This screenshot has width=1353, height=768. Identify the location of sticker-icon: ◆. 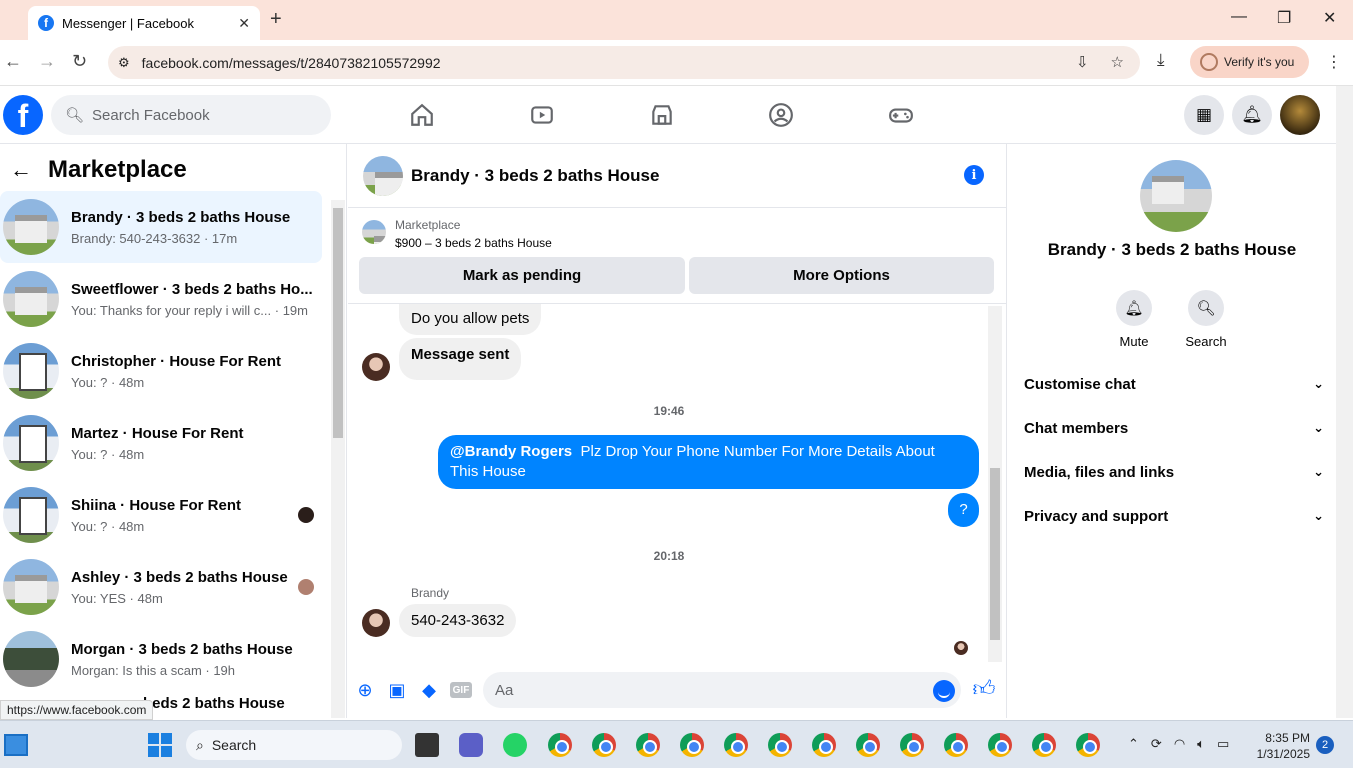
(429, 690).